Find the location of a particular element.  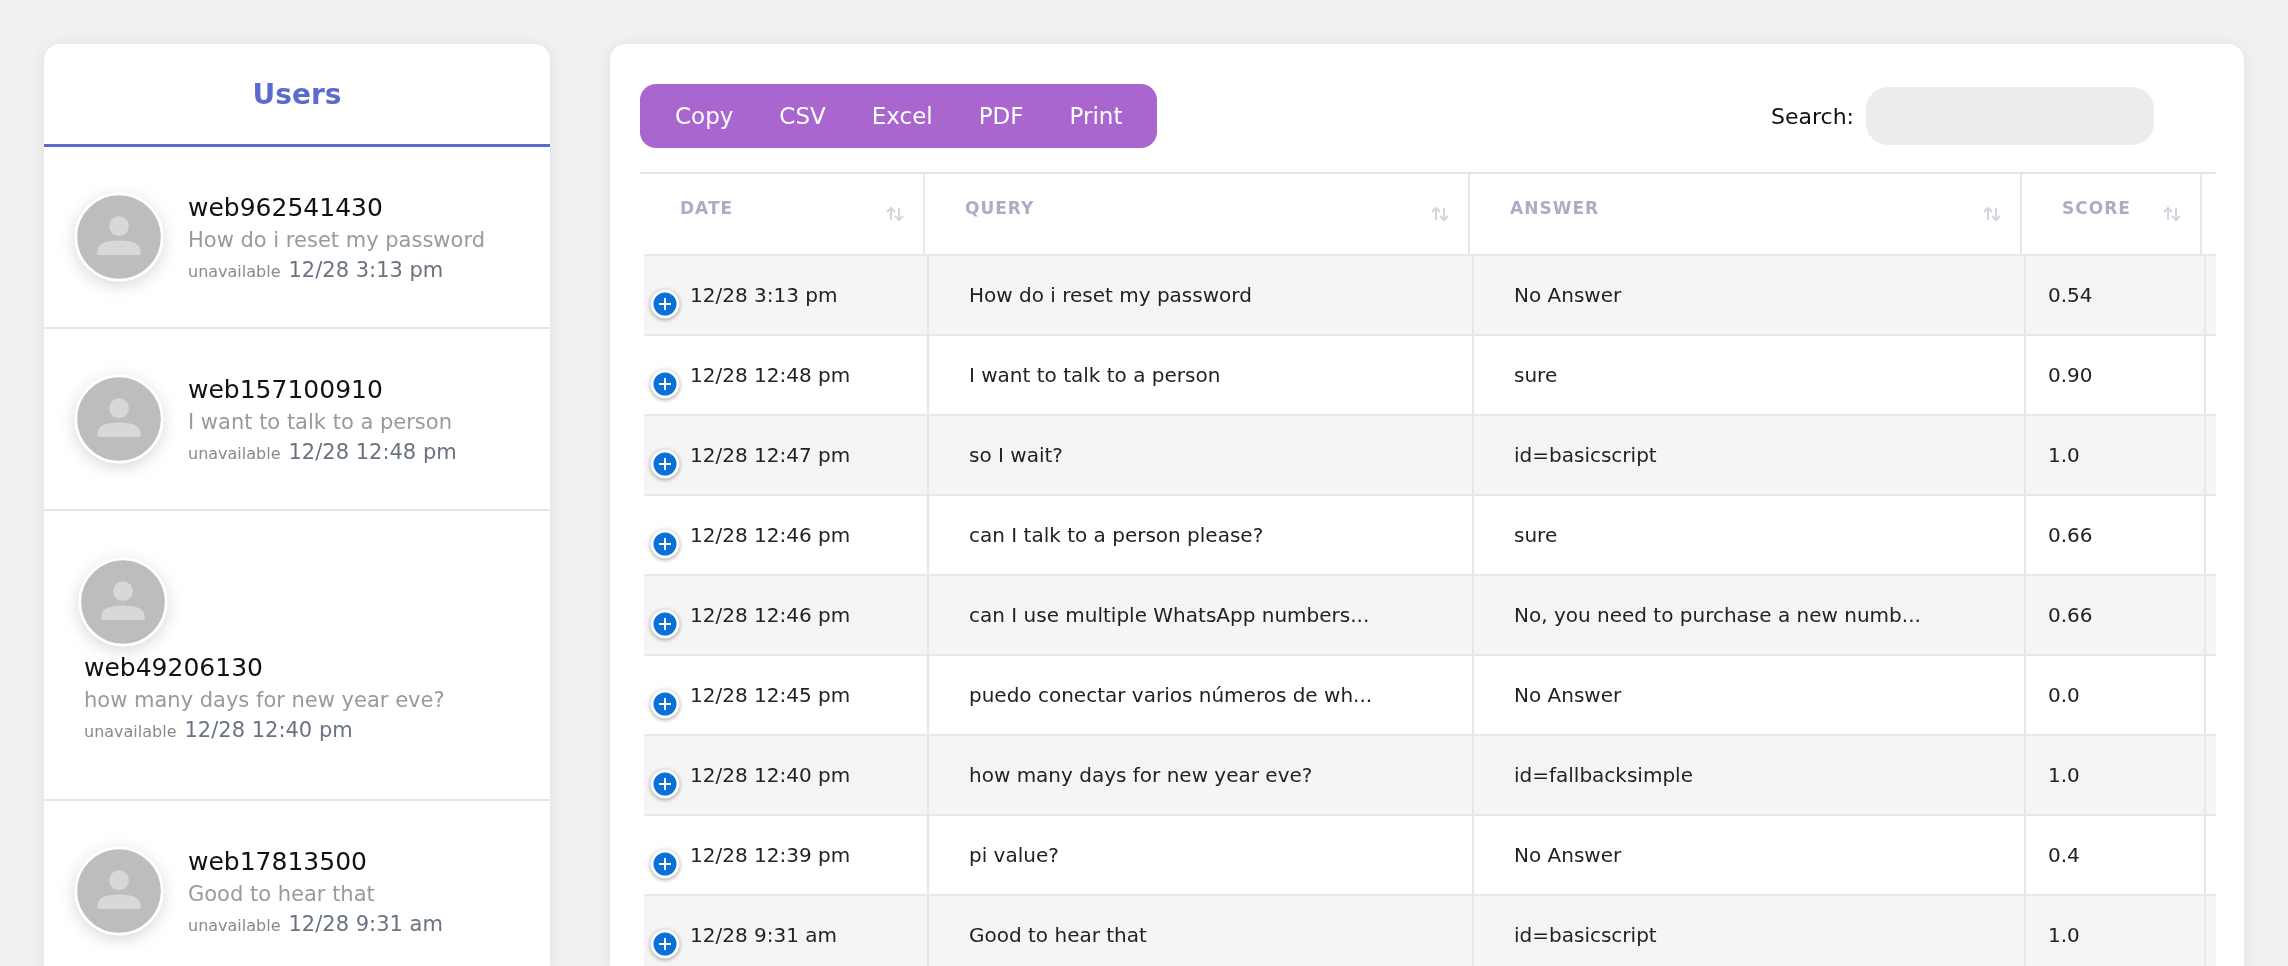

last-message: I want to talk to a person is located at coordinates (320, 421).